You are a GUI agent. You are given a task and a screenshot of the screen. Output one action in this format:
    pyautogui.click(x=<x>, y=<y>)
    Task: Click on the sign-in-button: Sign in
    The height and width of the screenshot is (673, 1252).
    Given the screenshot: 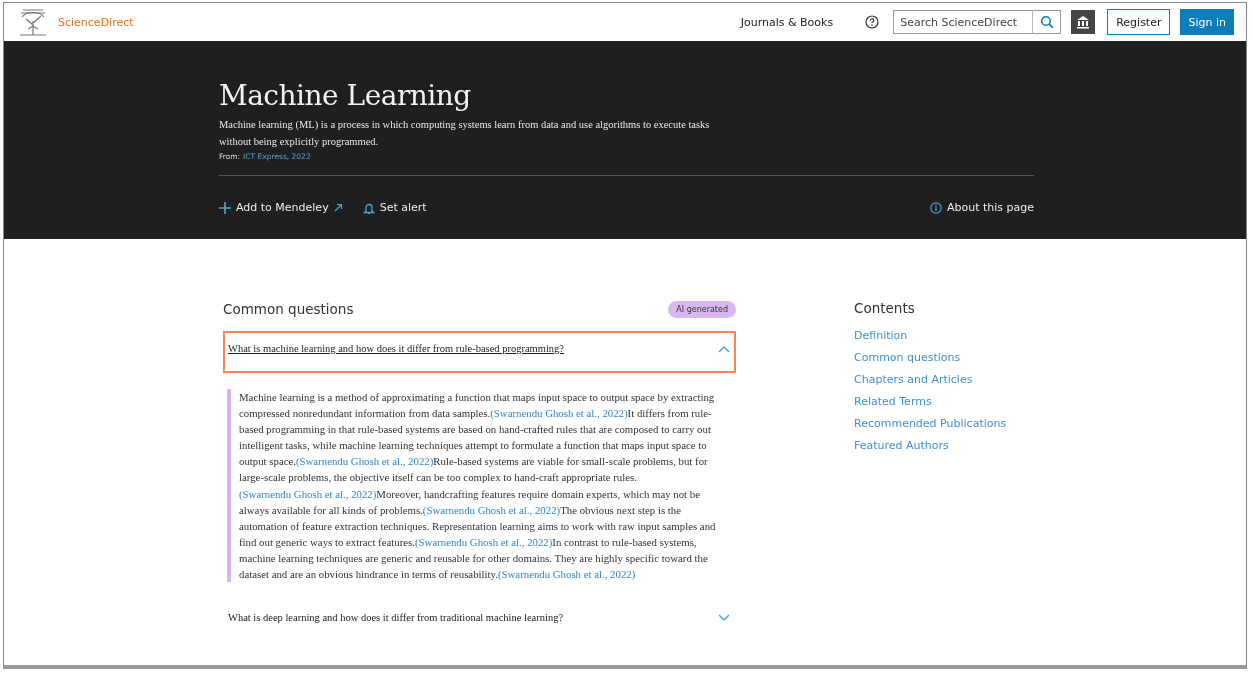 What is the action you would take?
    pyautogui.click(x=1207, y=22)
    